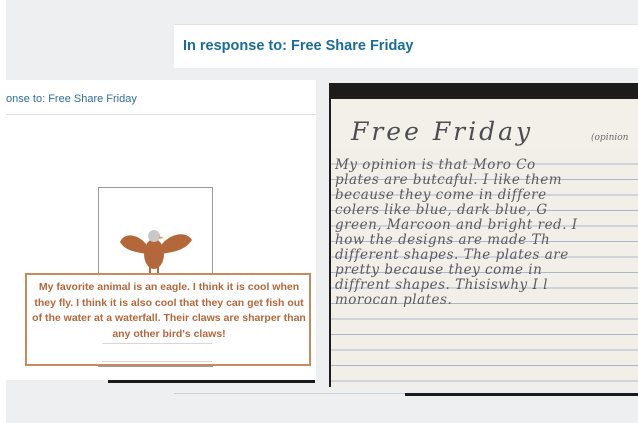 This screenshot has width=638, height=423. What do you see at coordinates (521, 394) in the screenshot?
I see `image-bottom-bar-right` at bounding box center [521, 394].